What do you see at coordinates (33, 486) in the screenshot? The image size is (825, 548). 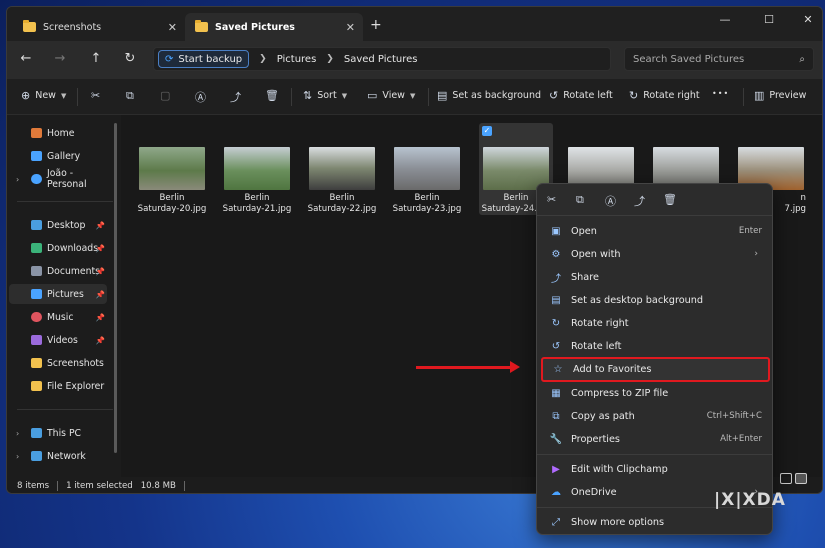 I see `item-count: 8 items` at bounding box center [33, 486].